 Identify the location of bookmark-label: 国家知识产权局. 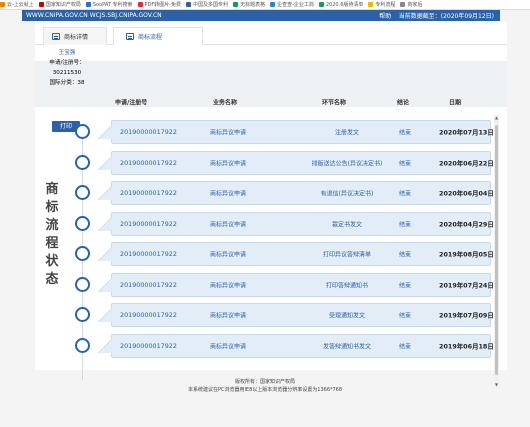
(63, 5).